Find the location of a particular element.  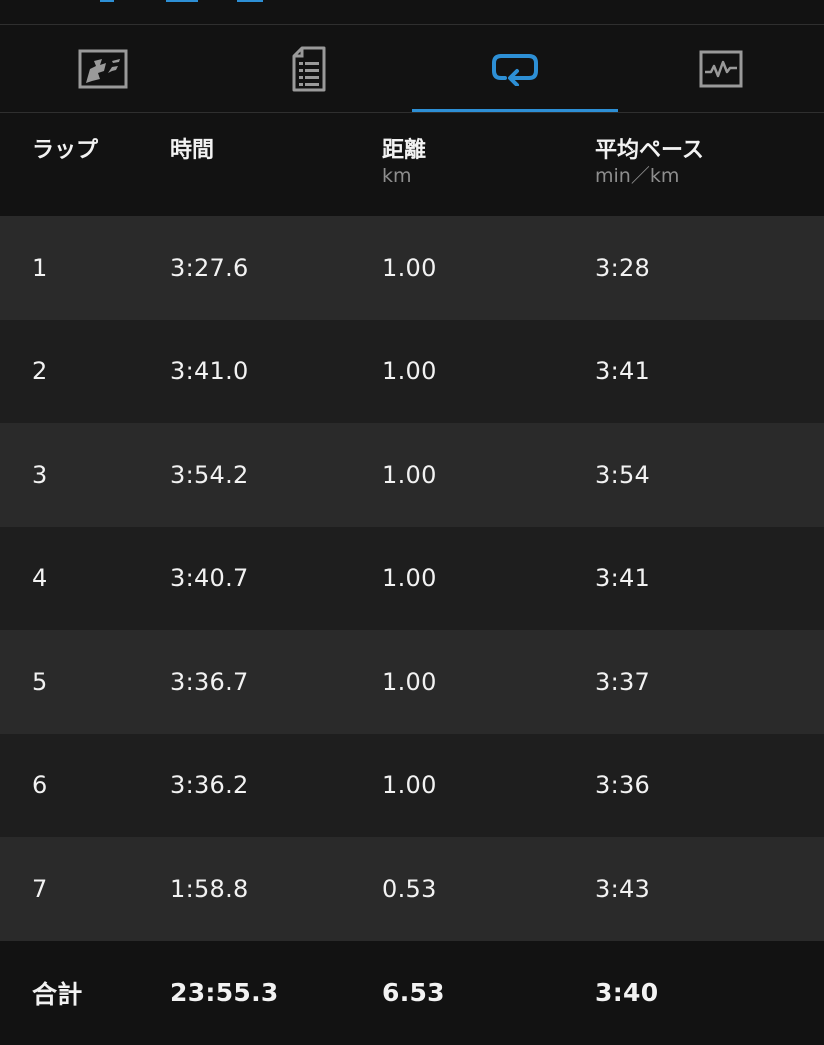

lap-time: 3:27.6 is located at coordinates (209, 267).